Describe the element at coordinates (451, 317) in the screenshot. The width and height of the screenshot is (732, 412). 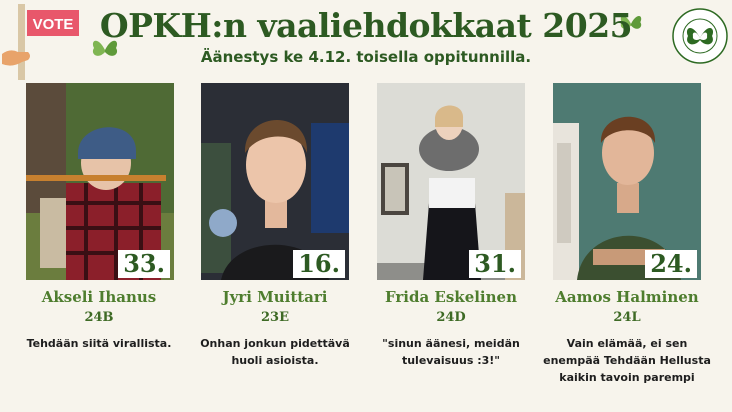
I see `candidate-class: 24D` at that location.